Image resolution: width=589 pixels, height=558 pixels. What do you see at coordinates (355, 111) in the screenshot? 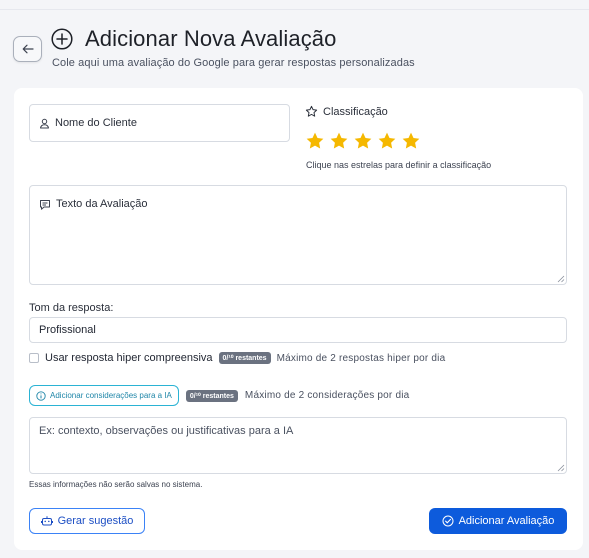
I see `rating-label-text: Classificação` at bounding box center [355, 111].